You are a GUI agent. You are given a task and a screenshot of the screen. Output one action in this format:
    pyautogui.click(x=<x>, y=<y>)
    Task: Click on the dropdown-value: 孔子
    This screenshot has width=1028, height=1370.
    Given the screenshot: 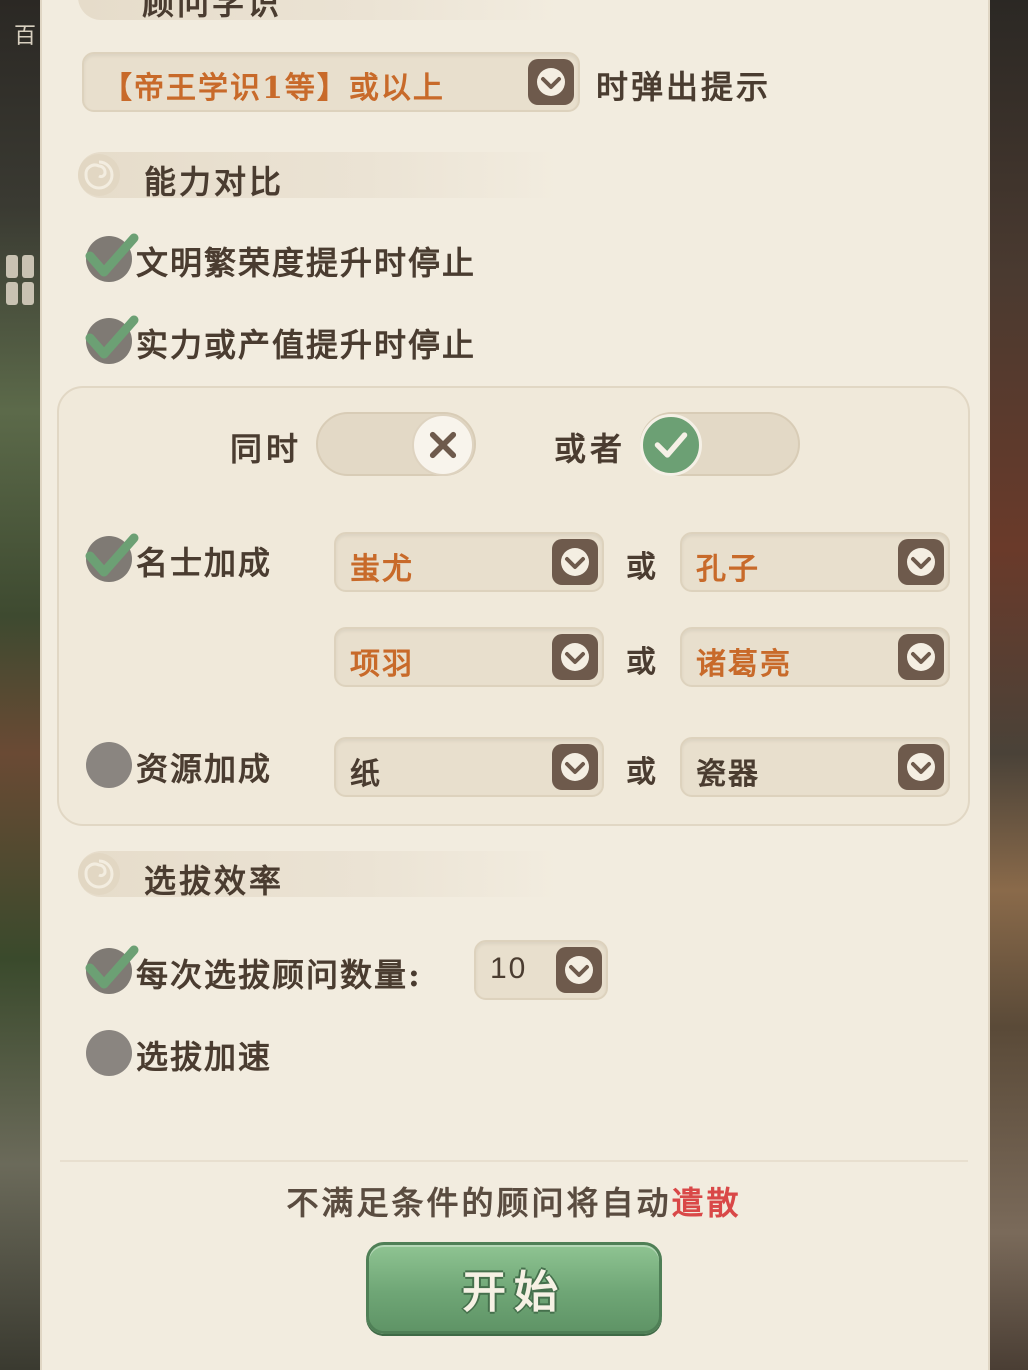 What is the action you would take?
    pyautogui.click(x=728, y=569)
    